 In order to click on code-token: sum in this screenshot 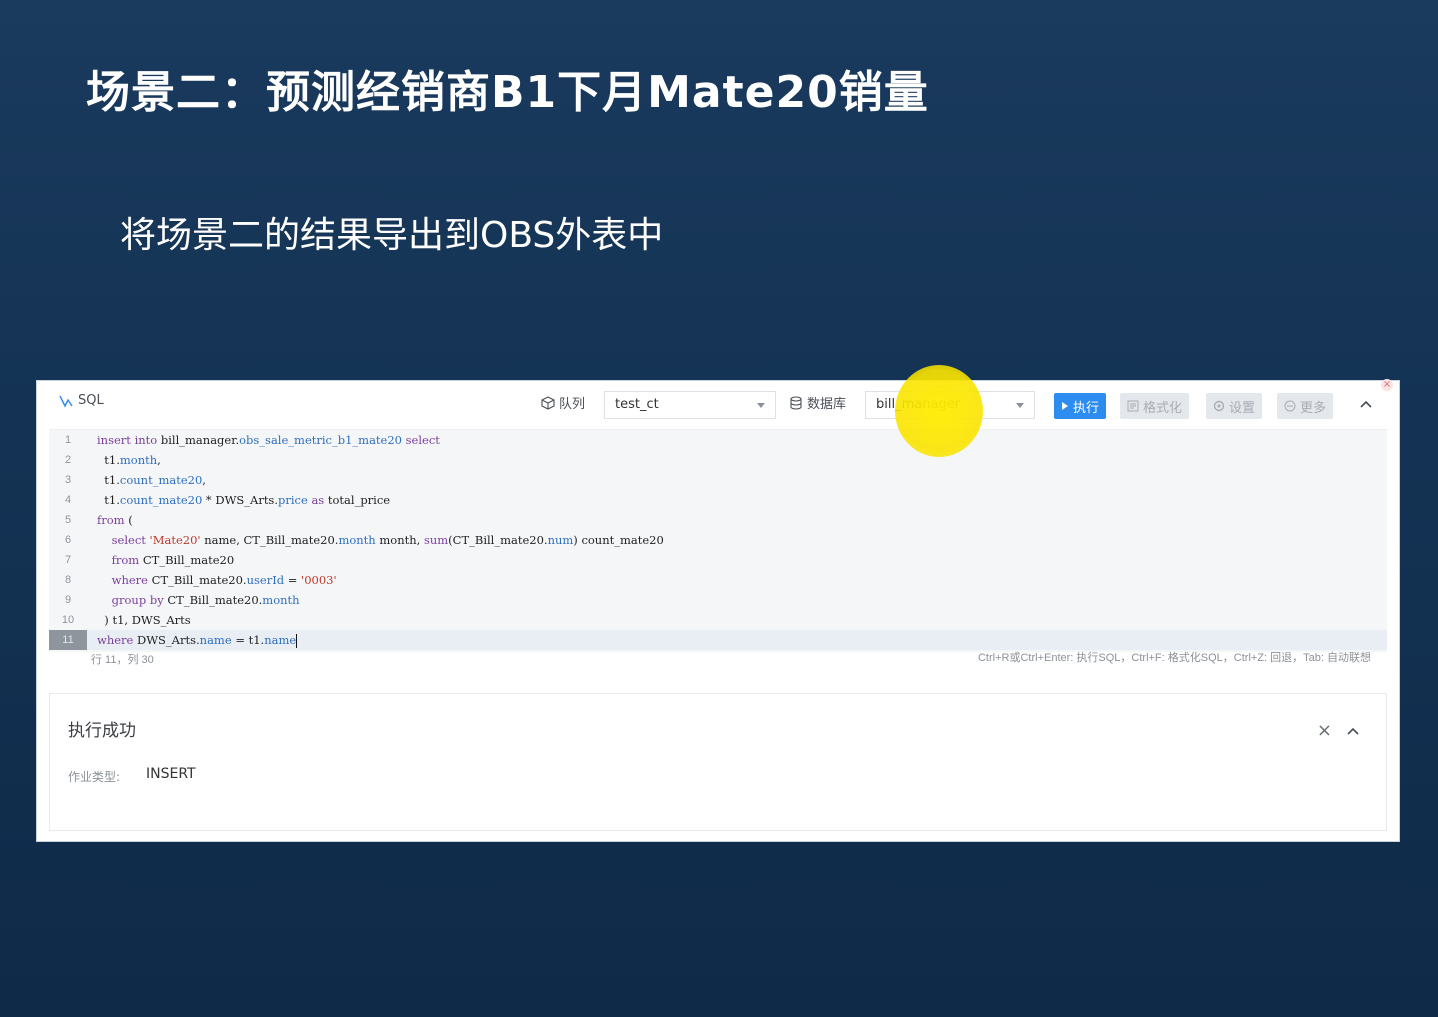, I will do `click(436, 540)`.